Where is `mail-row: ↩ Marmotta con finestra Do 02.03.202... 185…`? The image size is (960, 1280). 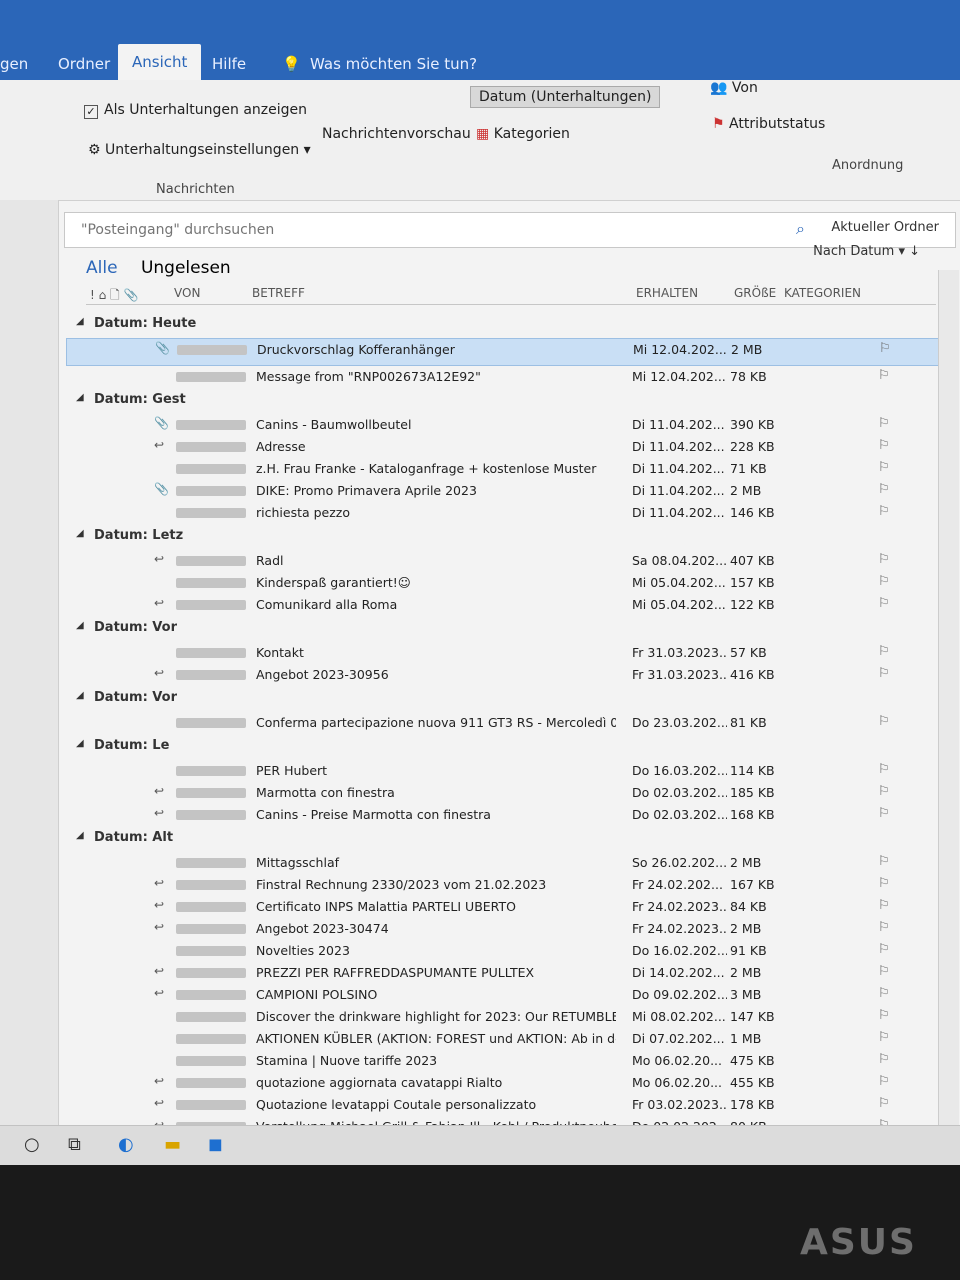
mail-row: ↩ Marmotta con finestra Do 02.03.202... 185… is located at coordinates (506, 793).